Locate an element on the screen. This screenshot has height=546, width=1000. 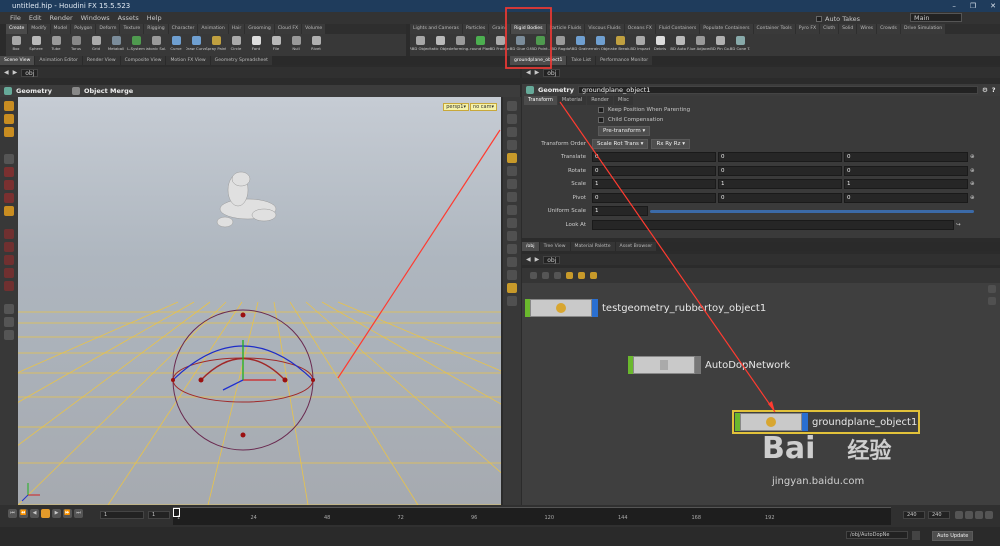
step-forward-icon: ⏩ is located at coordinates (67, 513).